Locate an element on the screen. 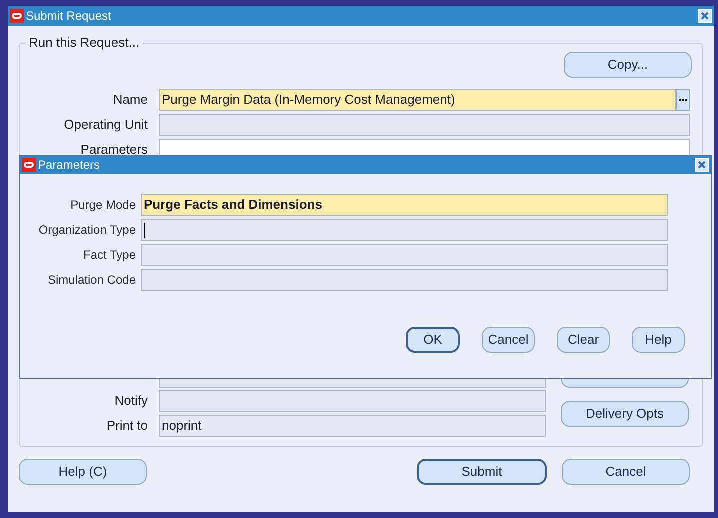 This screenshot has height=518, width=718. list-of-values-button is located at coordinates (683, 100).